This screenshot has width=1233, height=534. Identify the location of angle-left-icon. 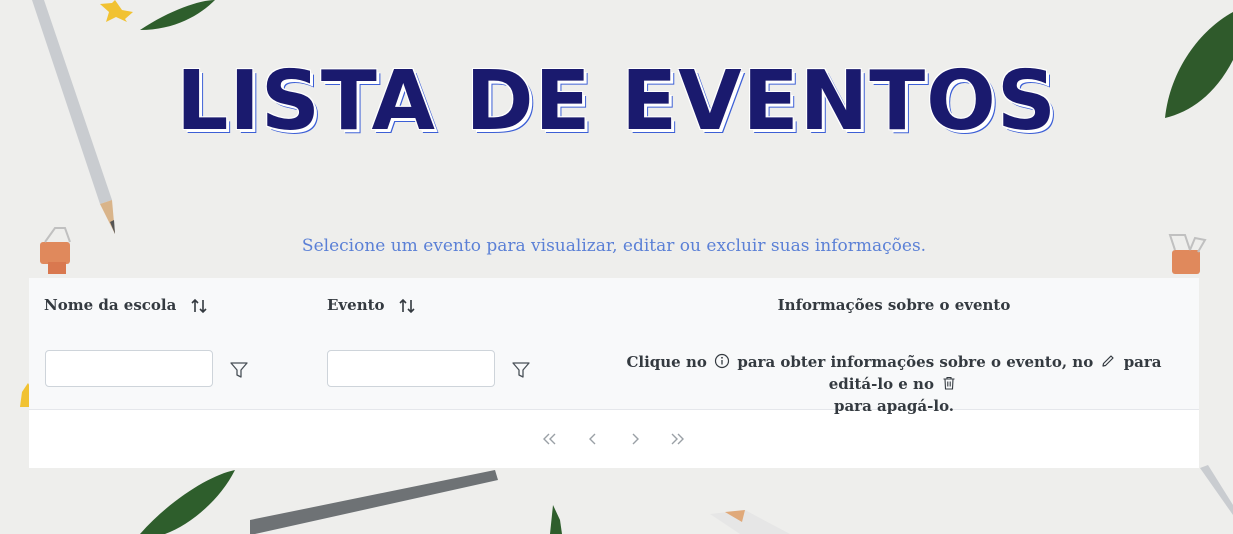
(593, 439).